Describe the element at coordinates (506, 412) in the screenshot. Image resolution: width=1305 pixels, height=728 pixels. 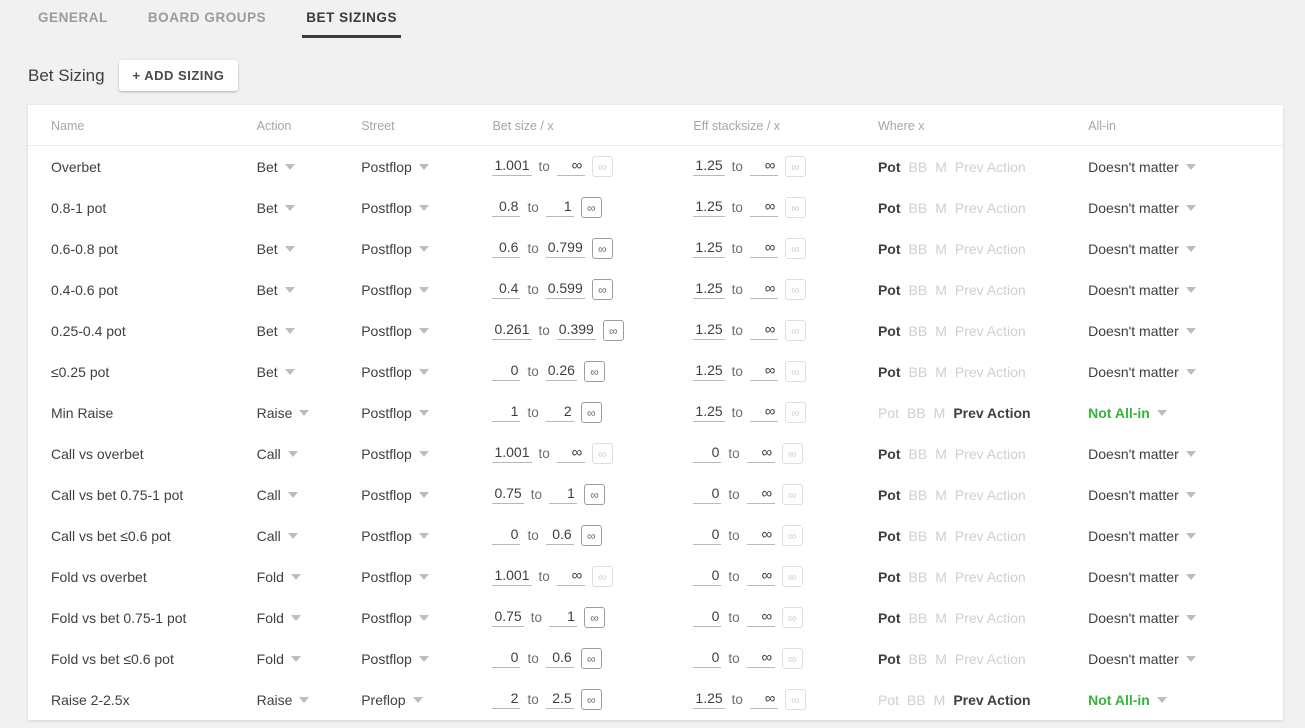
I see `bet-size-from-input: 1` at that location.